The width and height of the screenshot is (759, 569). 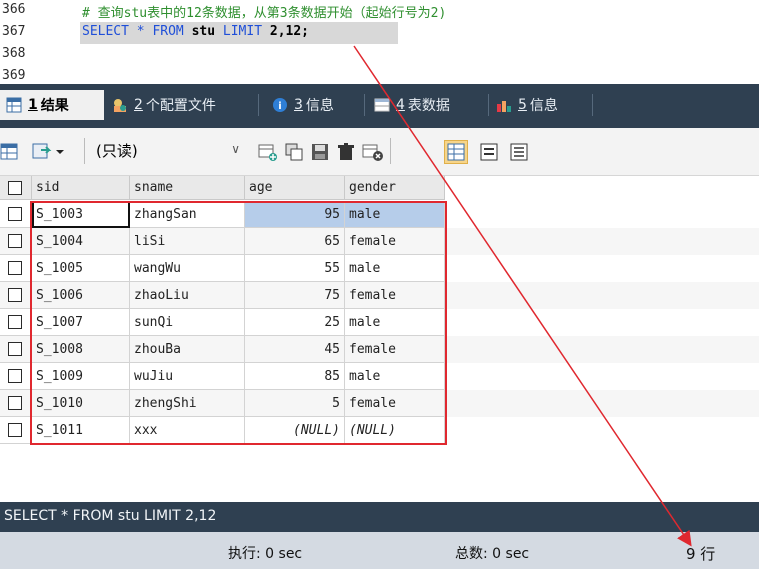 What do you see at coordinates (295, 322) in the screenshot?
I see `table-cell-age: 25` at bounding box center [295, 322].